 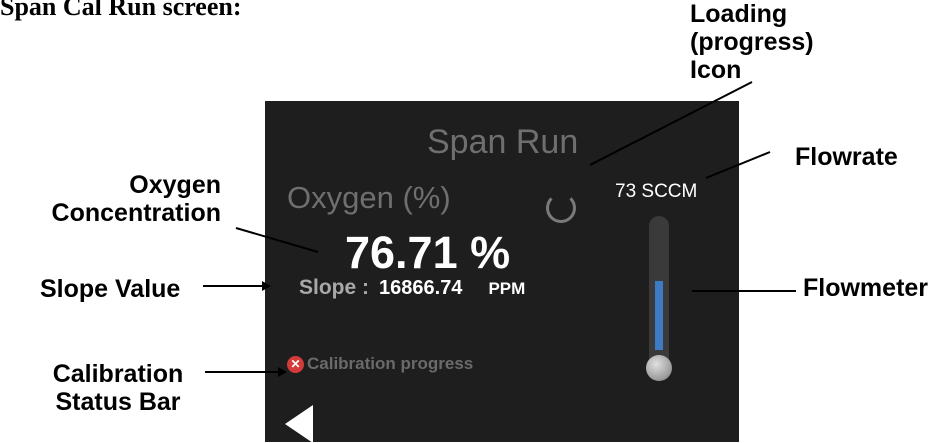 I want to click on calibration-status-bar: ✕ Calibration progress, so click(x=380, y=364).